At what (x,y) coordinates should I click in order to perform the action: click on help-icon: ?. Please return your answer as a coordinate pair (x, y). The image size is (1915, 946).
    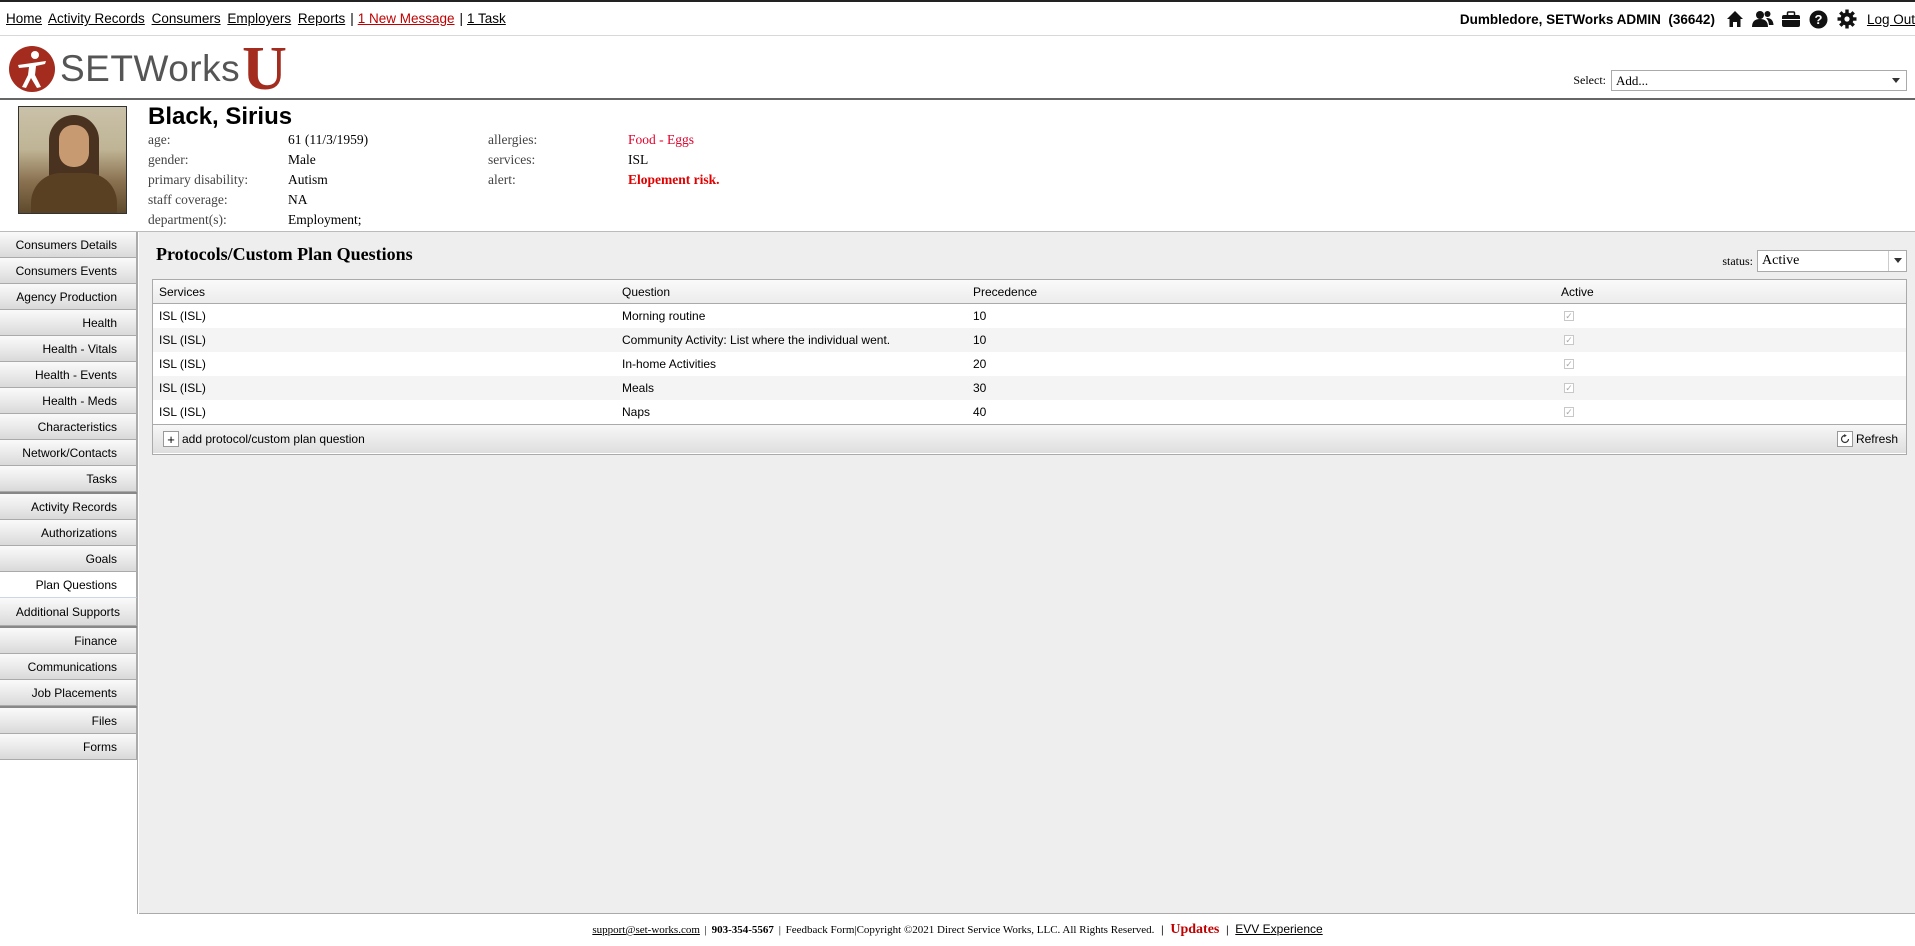
    Looking at the image, I should click on (1819, 19).